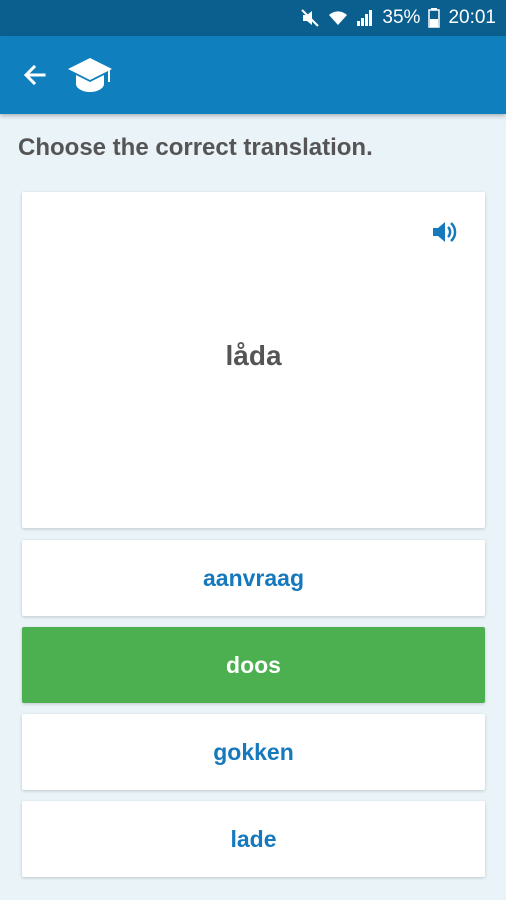 This screenshot has height=900, width=506. What do you see at coordinates (445, 232) in the screenshot?
I see `speaker-icon` at bounding box center [445, 232].